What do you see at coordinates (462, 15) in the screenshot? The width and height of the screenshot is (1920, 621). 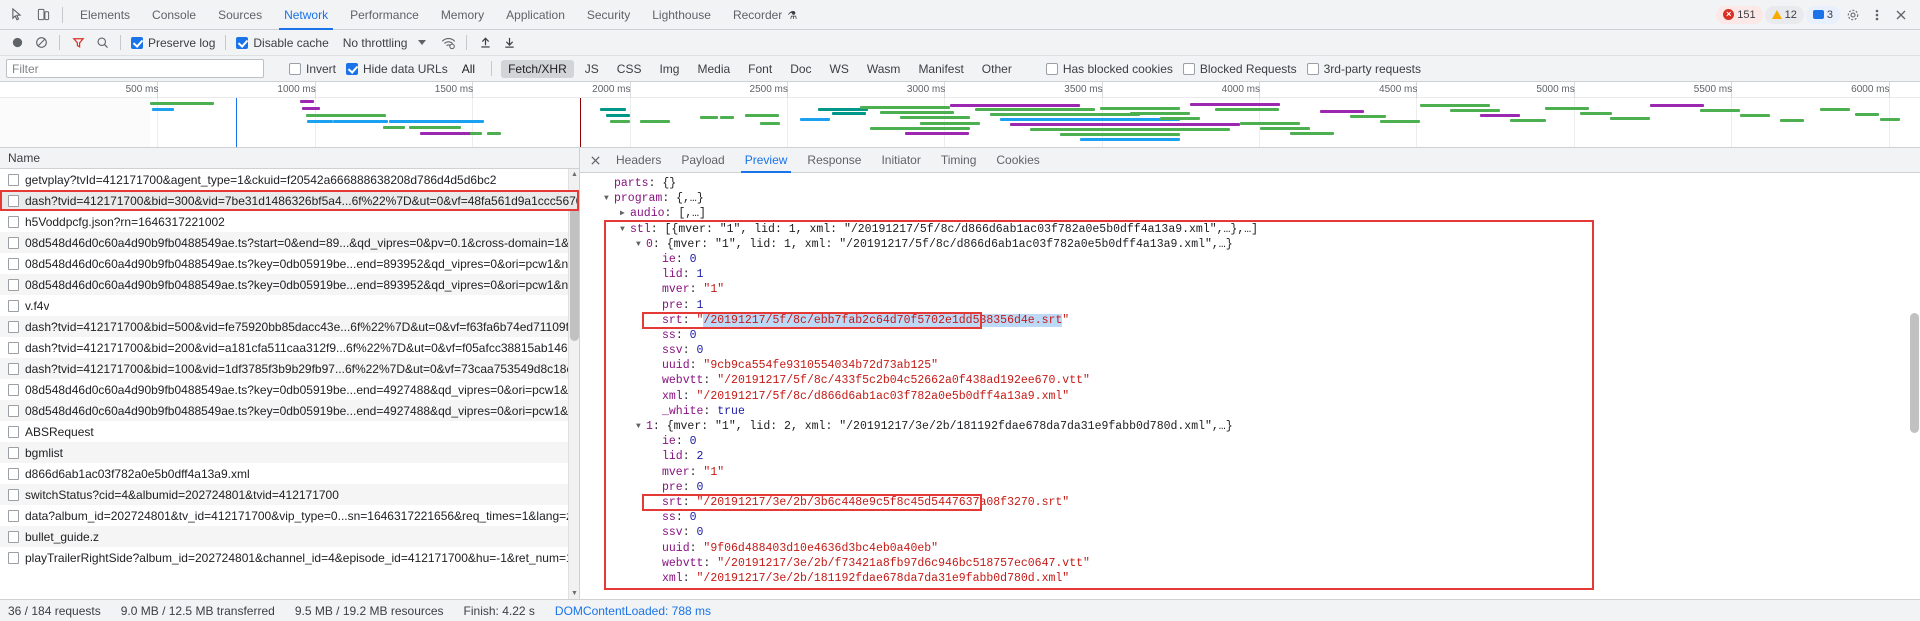 I see `tab-memory: Memory` at bounding box center [462, 15].